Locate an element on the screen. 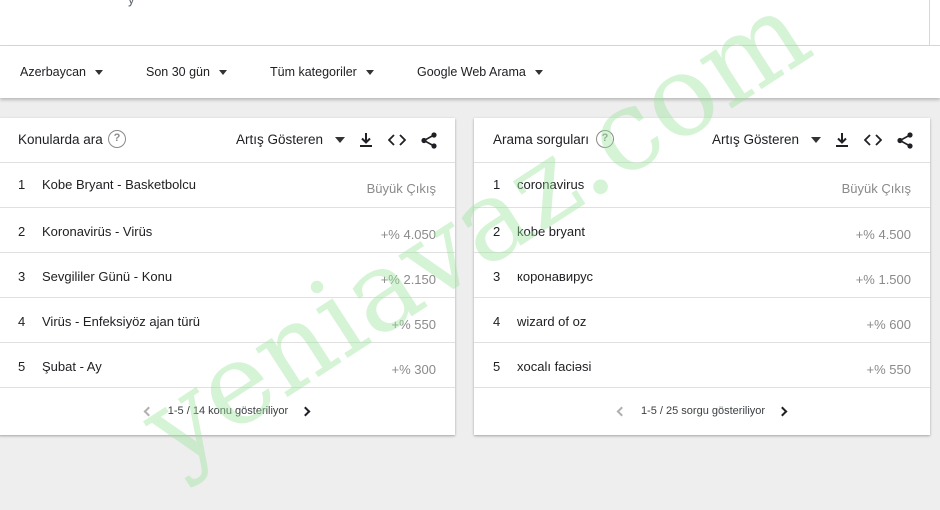 This screenshot has height=510, width=940. topic-term: Kobe Bryant - Basketbolcu is located at coordinates (119, 184).